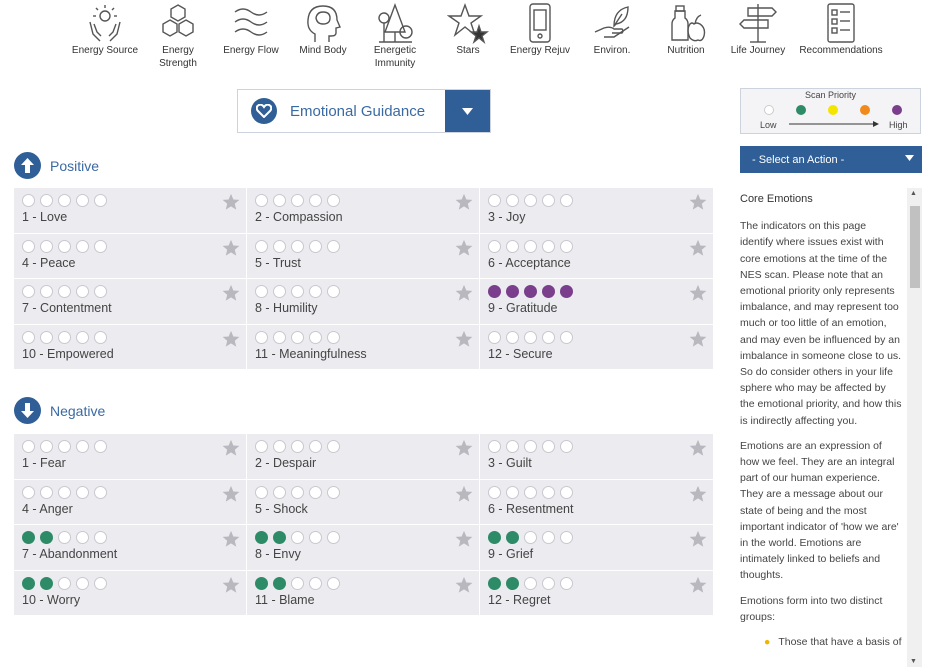 The width and height of the screenshot is (925, 667). What do you see at coordinates (78, 410) in the screenshot?
I see `section-title: Negative` at bounding box center [78, 410].